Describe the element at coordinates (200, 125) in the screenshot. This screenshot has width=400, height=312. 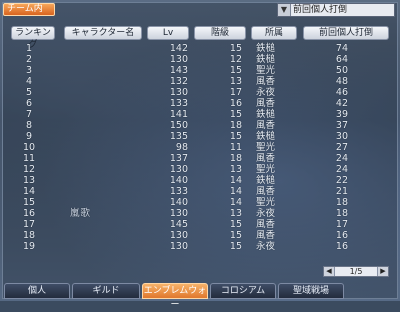
I see `table-row: 8 150 18 風香 37` at that location.